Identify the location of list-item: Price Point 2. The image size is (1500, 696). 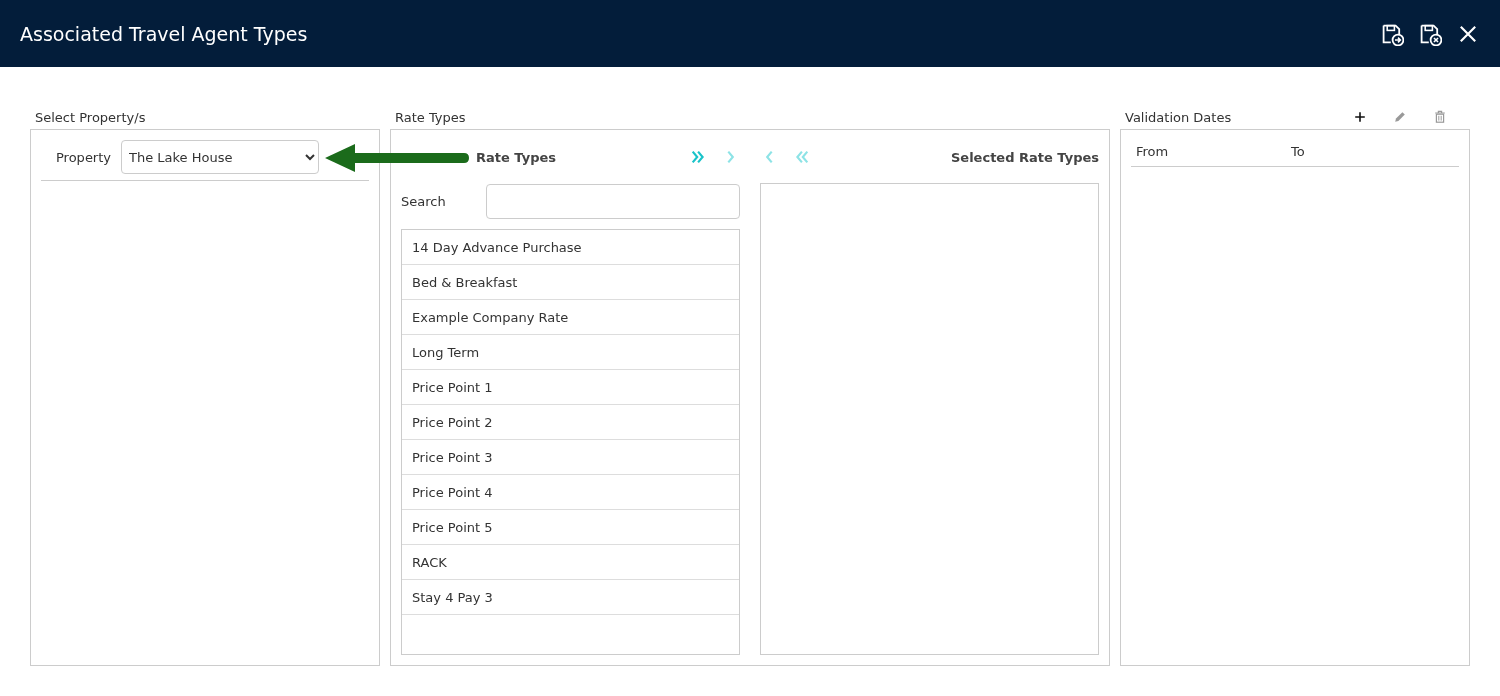
(570, 422).